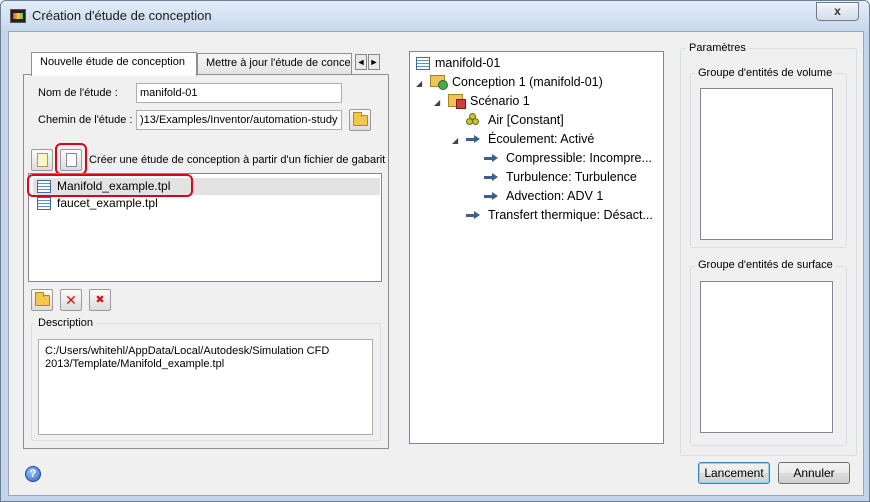  What do you see at coordinates (527, 82) in the screenshot?
I see `tree-node-design: Conception 1 (manifold-01)` at bounding box center [527, 82].